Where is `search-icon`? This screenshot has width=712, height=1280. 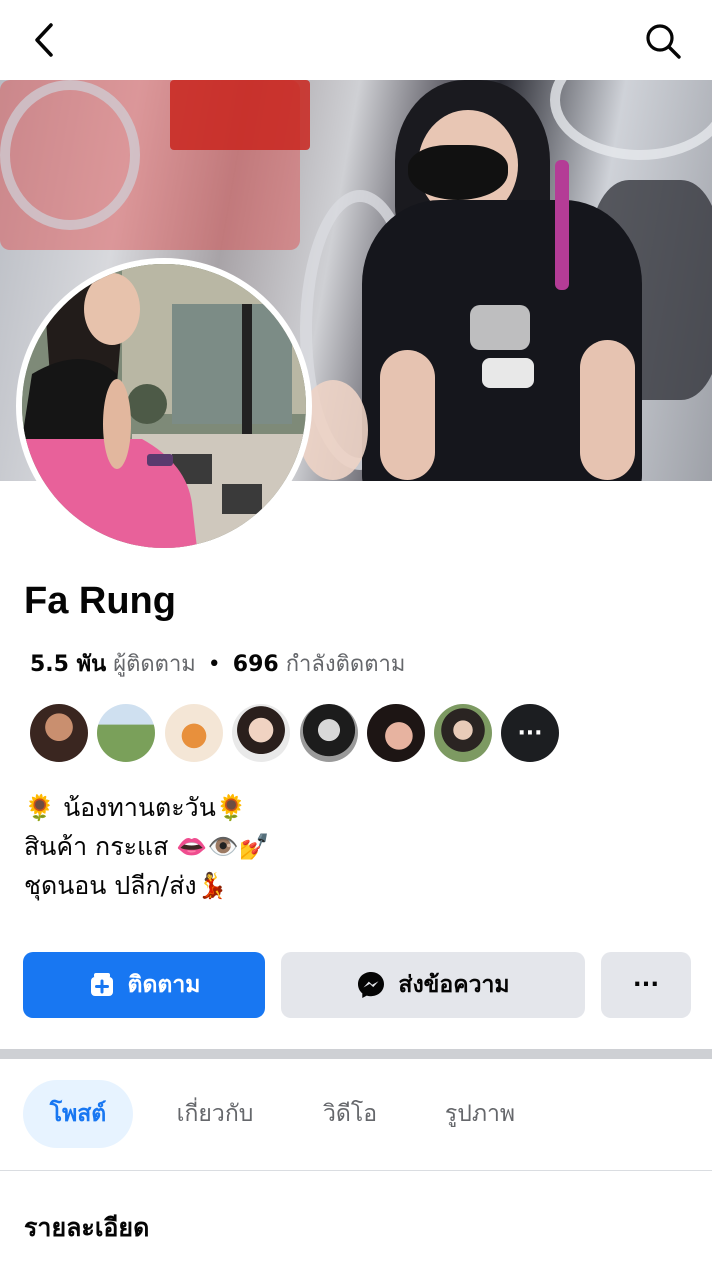 search-icon is located at coordinates (663, 41).